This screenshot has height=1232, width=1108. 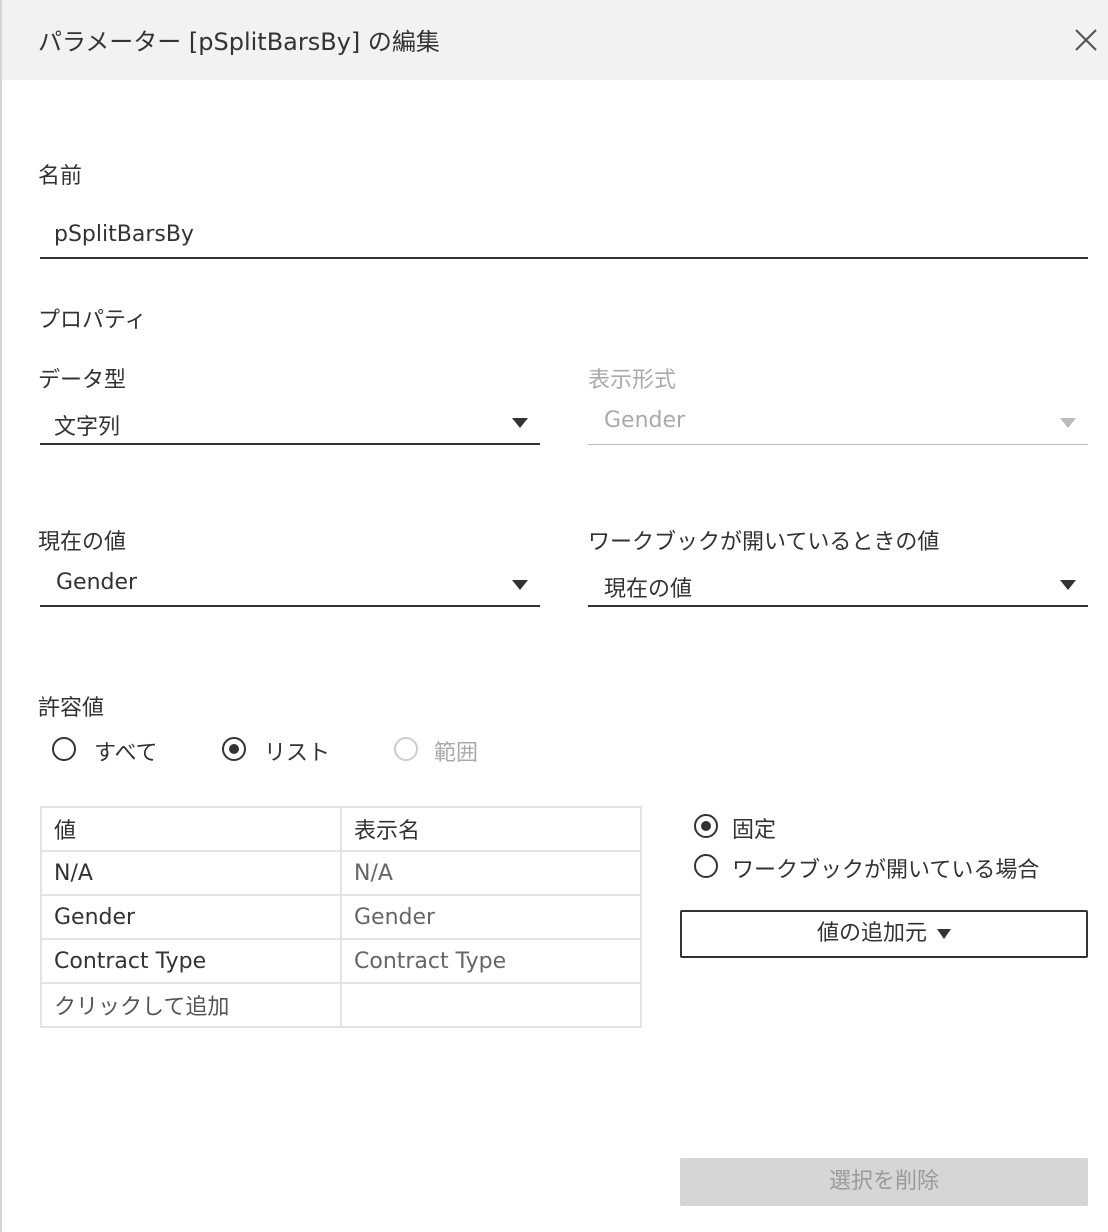 I want to click on data-type-dropdown: 文字列, so click(x=290, y=423).